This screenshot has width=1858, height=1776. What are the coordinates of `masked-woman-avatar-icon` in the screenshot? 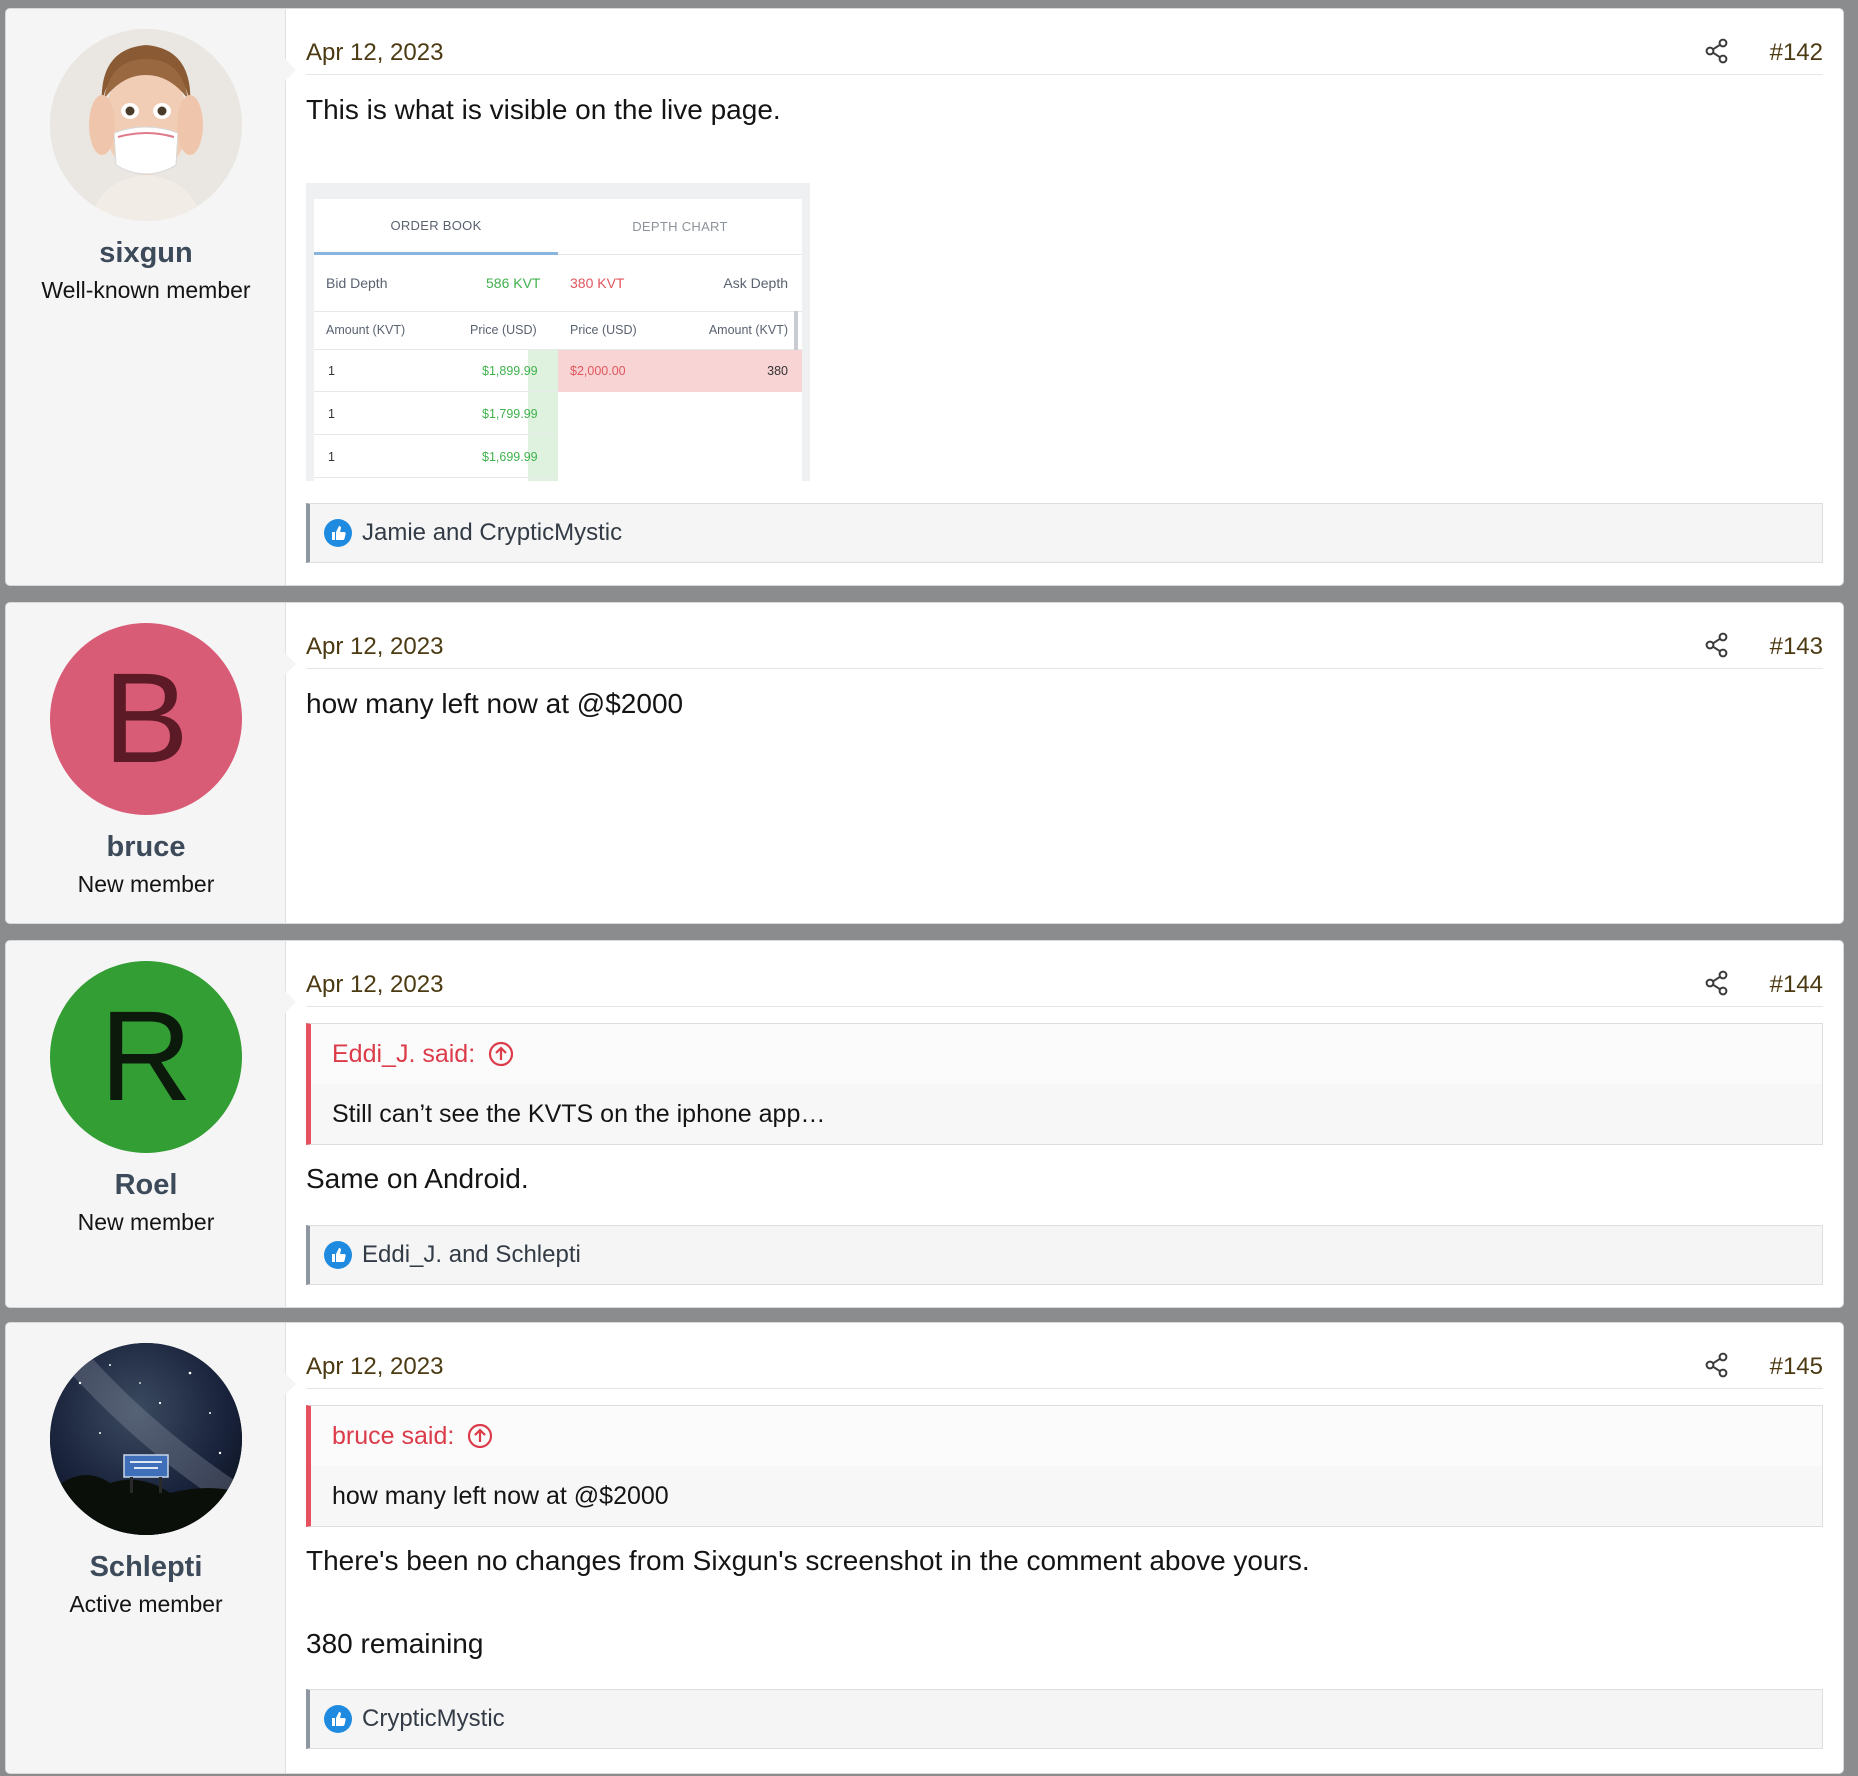 It's located at (146, 125).